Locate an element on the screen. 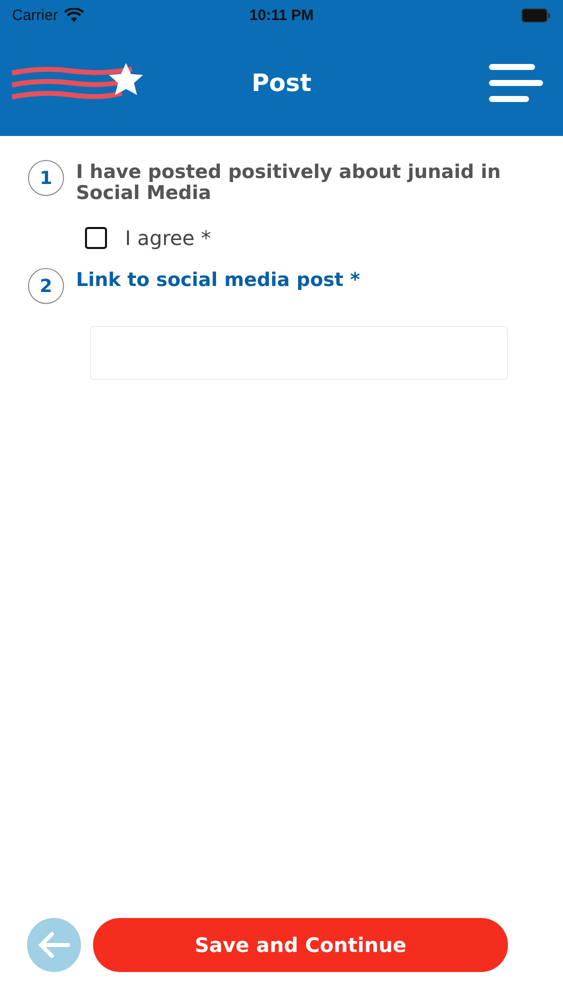 Image resolution: width=563 pixels, height=1000 pixels. save-continue-button: Save and Continue is located at coordinates (300, 945).